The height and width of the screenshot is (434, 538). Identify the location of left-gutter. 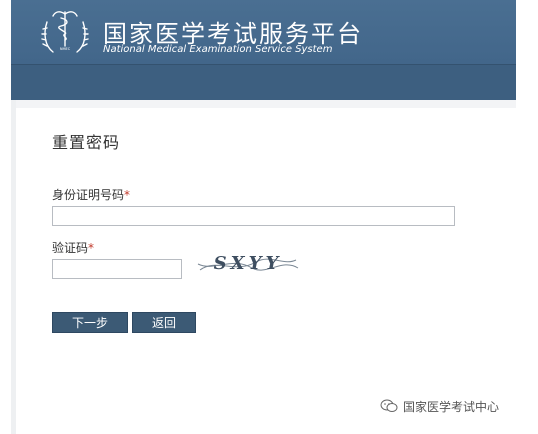
(13, 267).